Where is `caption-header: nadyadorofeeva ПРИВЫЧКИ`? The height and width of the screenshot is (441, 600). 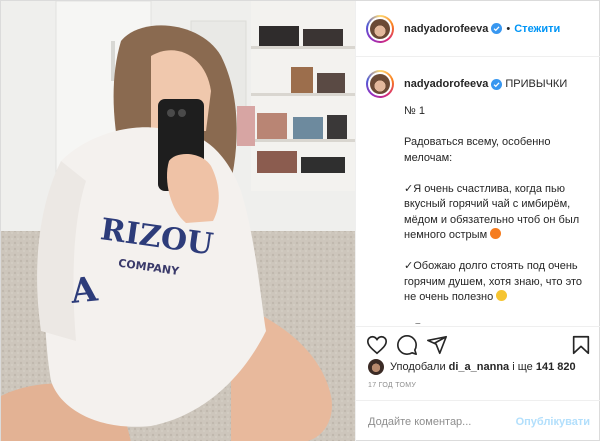 caption-header: nadyadorofeeva ПРИВЫЧКИ is located at coordinates (479, 84).